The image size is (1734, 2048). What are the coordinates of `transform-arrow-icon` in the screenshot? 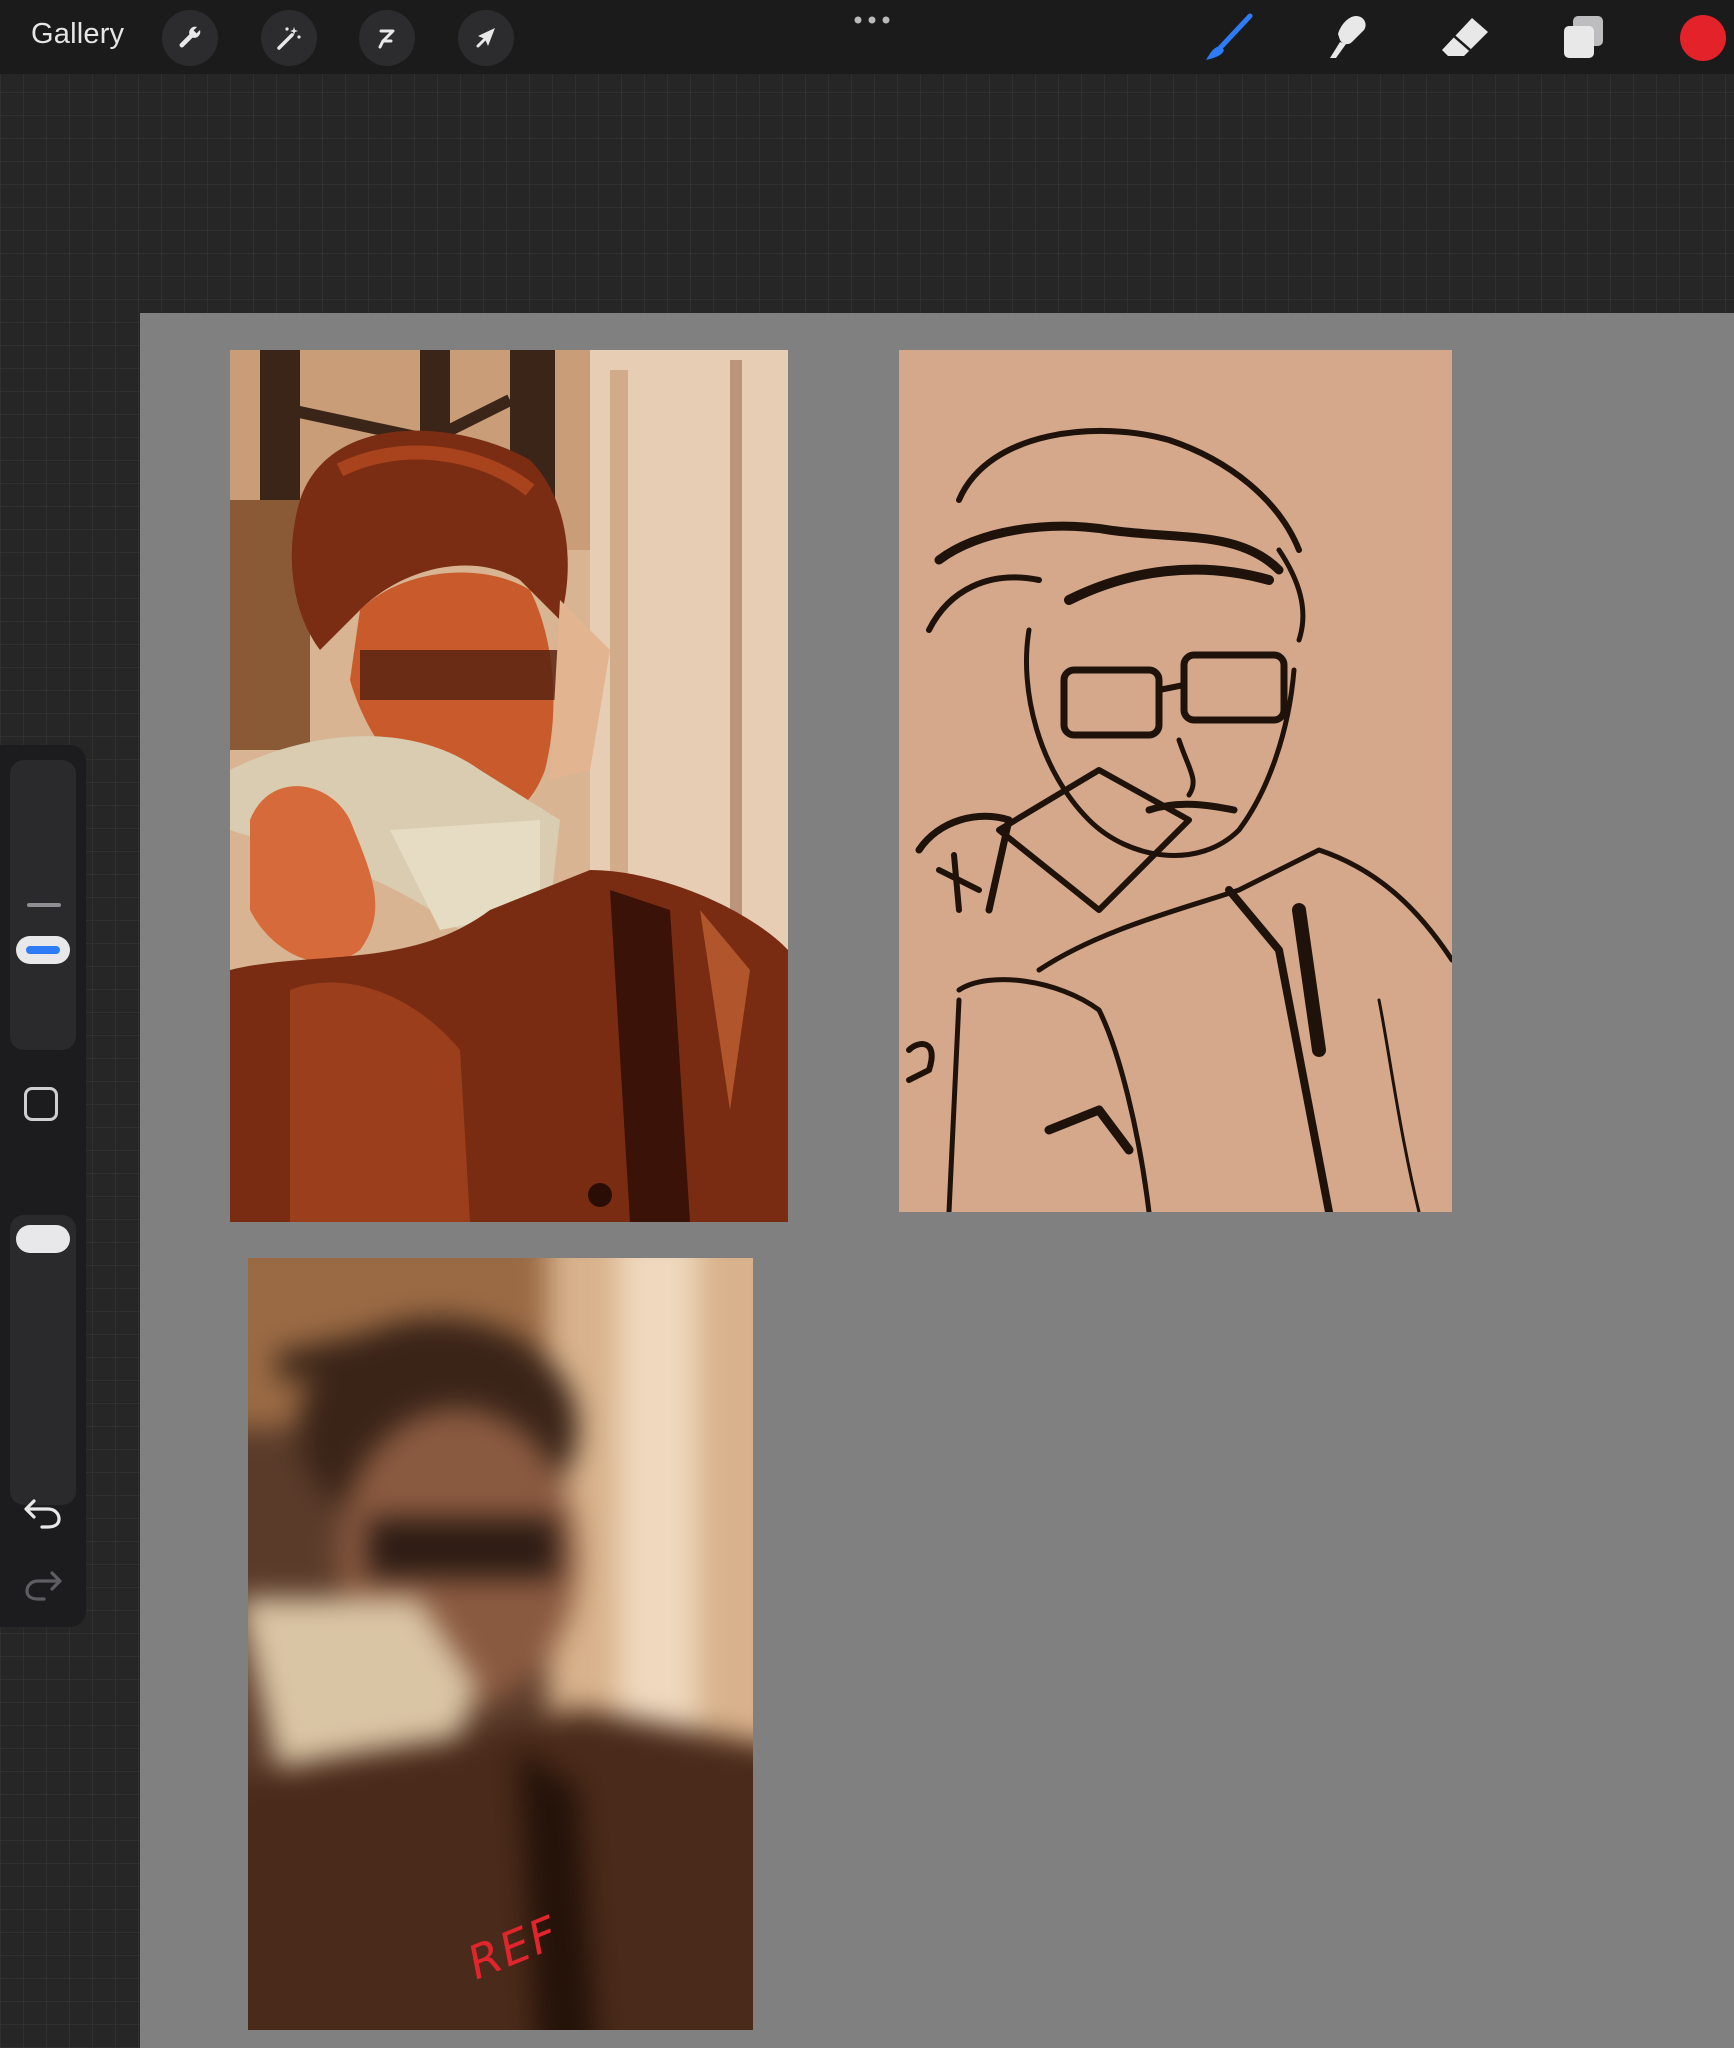 It's located at (485, 38).